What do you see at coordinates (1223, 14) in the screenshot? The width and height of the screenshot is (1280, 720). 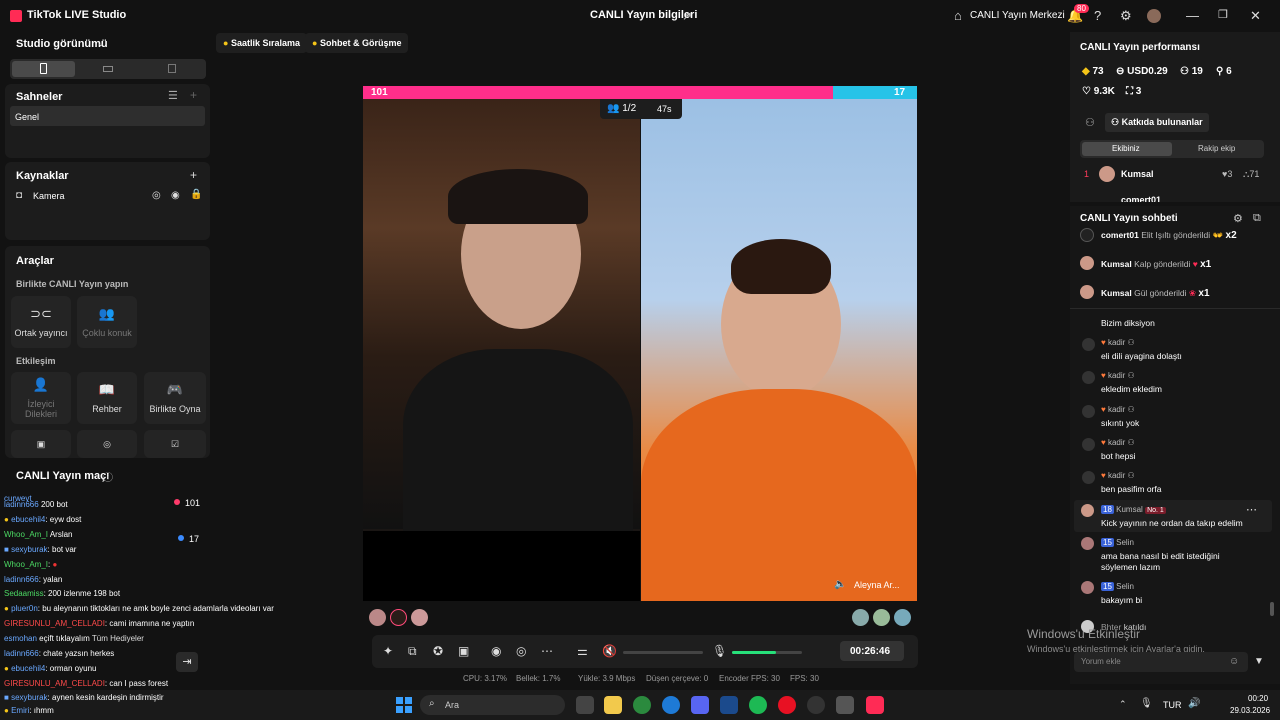 I see `maximize-icon: ❐` at bounding box center [1223, 14].